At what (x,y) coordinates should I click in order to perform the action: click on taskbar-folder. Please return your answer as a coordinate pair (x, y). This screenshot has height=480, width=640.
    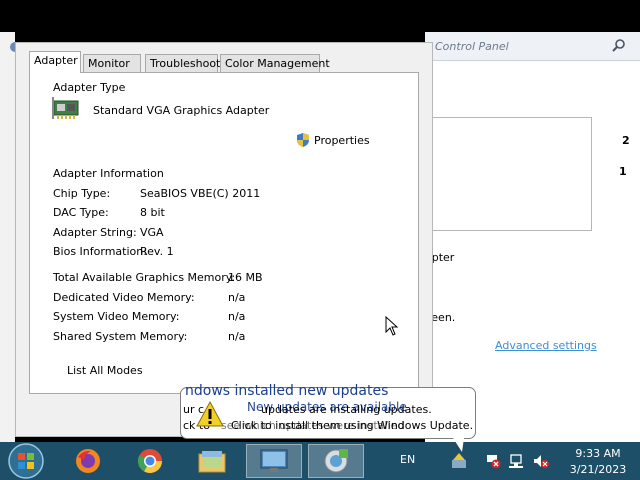
    Looking at the image, I should click on (212, 461).